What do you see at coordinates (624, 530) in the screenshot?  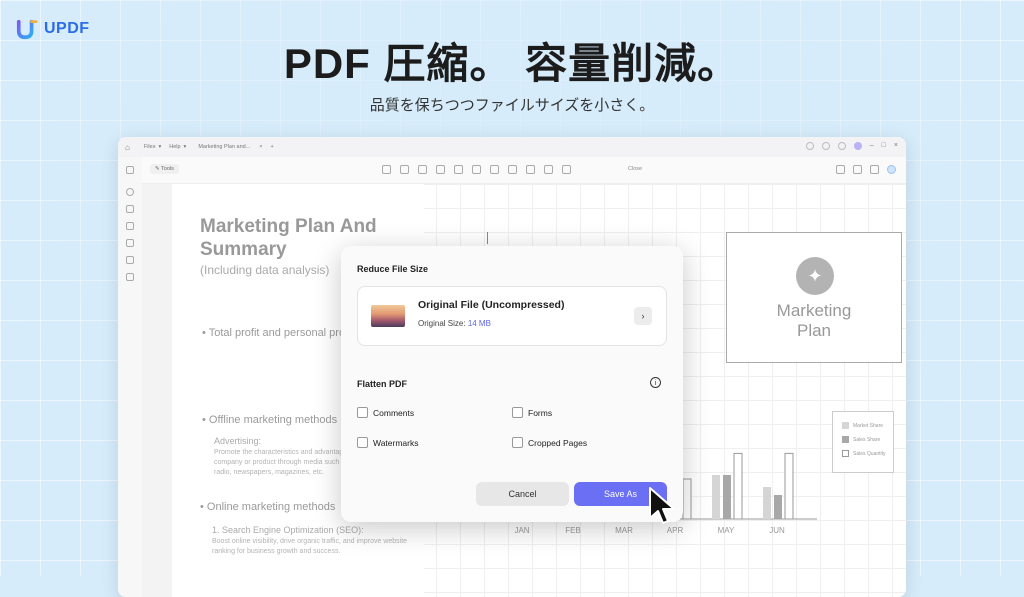 I see `x-tick-label: MAR` at bounding box center [624, 530].